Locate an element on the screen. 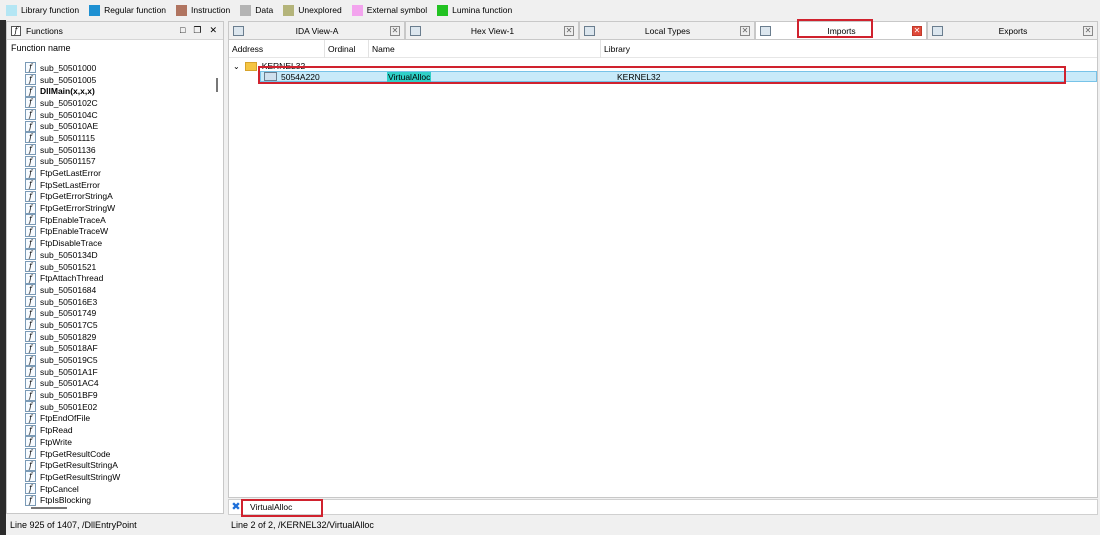 This screenshot has width=1100, height=535. function-list-item: f sub_50501000 is located at coordinates (118, 68).